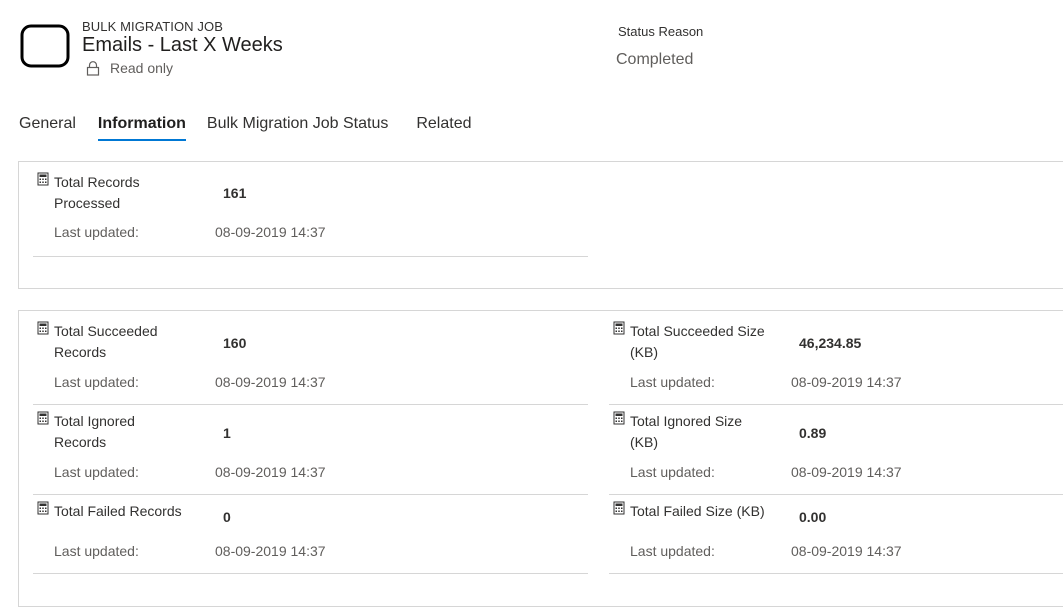  Describe the element at coordinates (94, 431) in the screenshot. I see `field-label: Total Ignored Records` at that location.